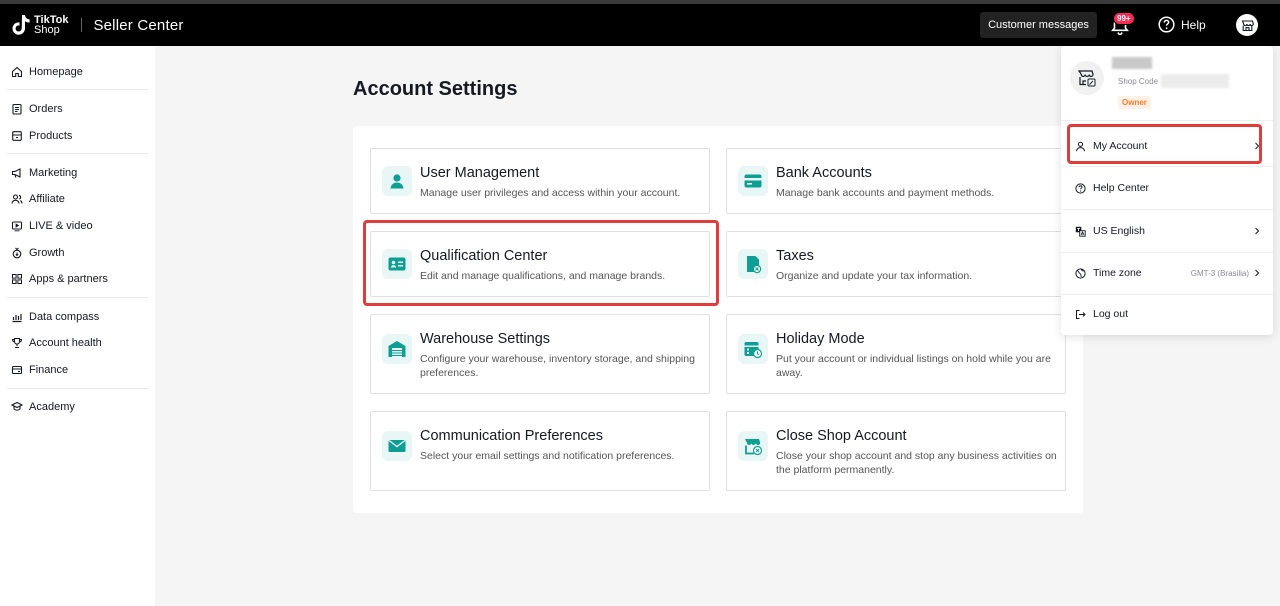 This screenshot has width=1280, height=606. What do you see at coordinates (753, 446) in the screenshot?
I see `store-close-icon` at bounding box center [753, 446].